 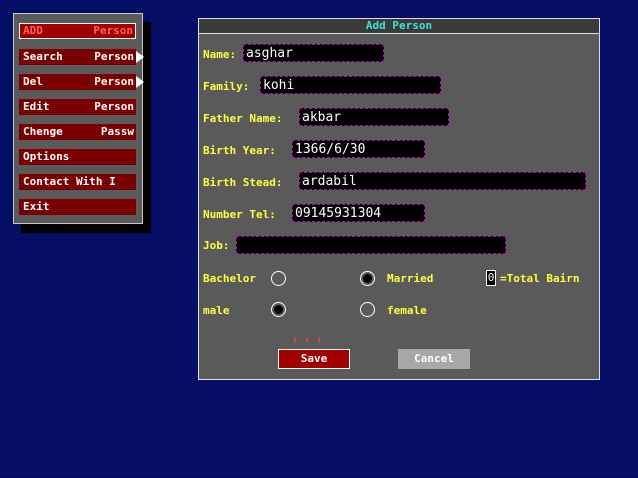 What do you see at coordinates (77, 107) in the screenshot?
I see `menu-item-edit-person: Edit Person` at bounding box center [77, 107].